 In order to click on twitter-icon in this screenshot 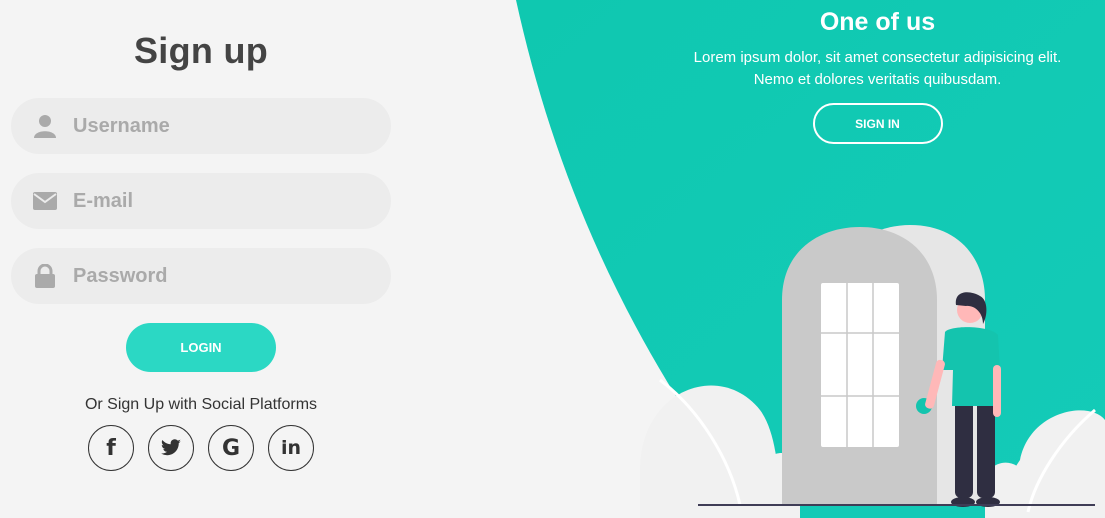, I will do `click(171, 447)`.